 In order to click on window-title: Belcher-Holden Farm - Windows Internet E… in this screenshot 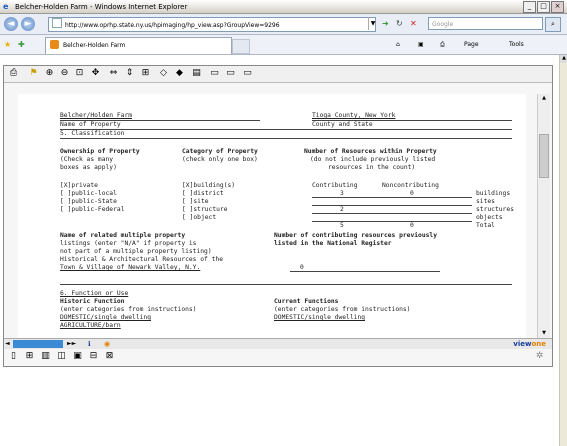, I will do `click(101, 6)`.